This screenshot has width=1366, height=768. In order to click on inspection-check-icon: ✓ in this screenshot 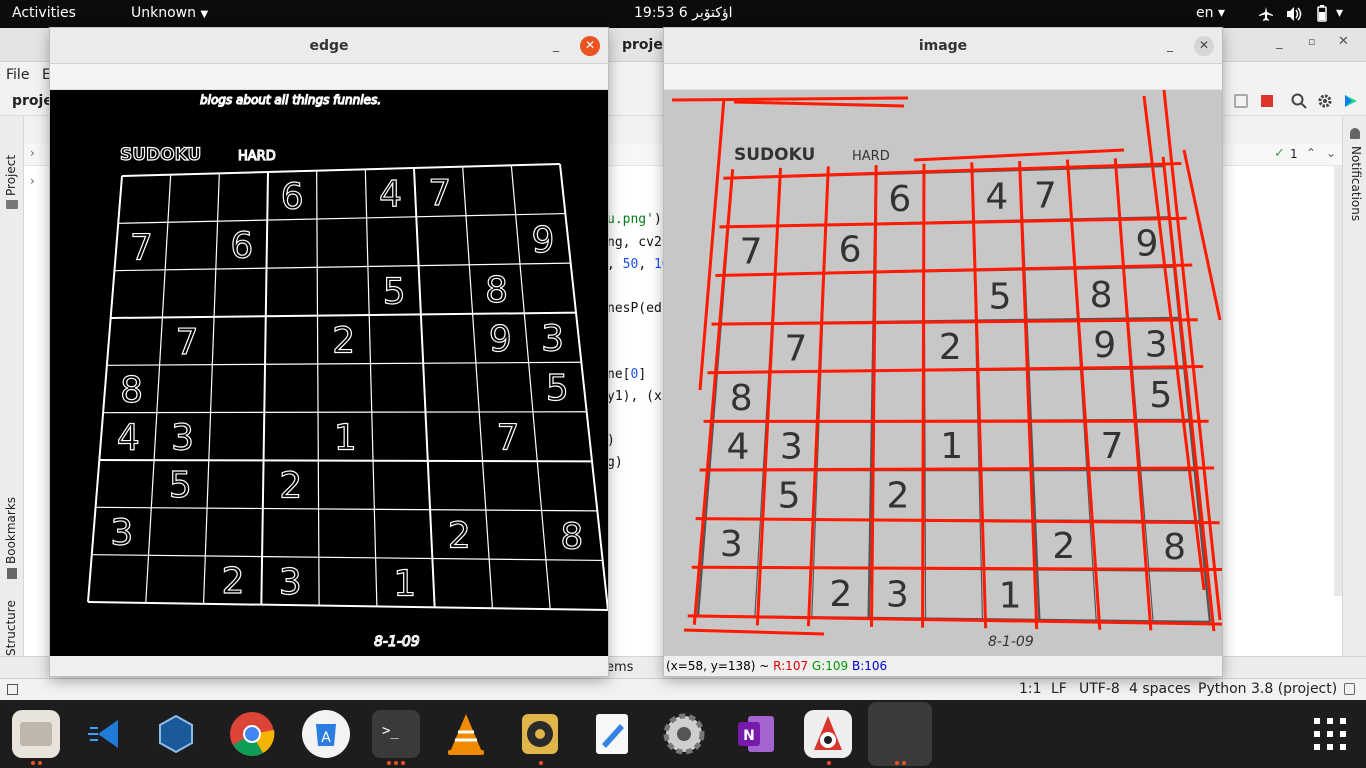, I will do `click(1279, 153)`.